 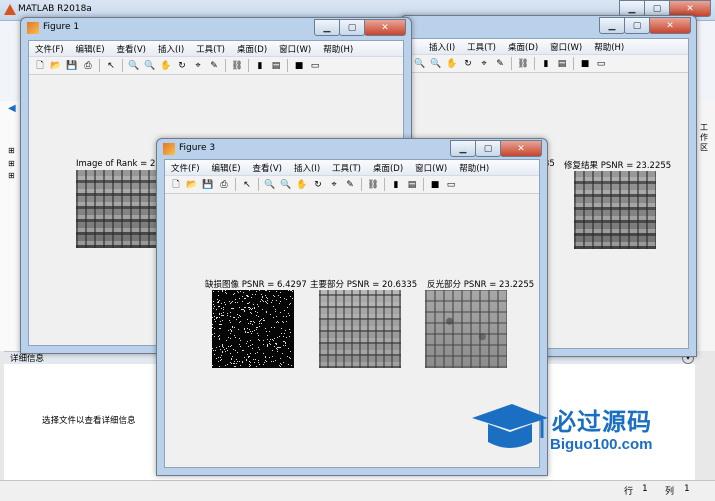 I want to click on workspace-label: 工作区, so click(x=705, y=138).